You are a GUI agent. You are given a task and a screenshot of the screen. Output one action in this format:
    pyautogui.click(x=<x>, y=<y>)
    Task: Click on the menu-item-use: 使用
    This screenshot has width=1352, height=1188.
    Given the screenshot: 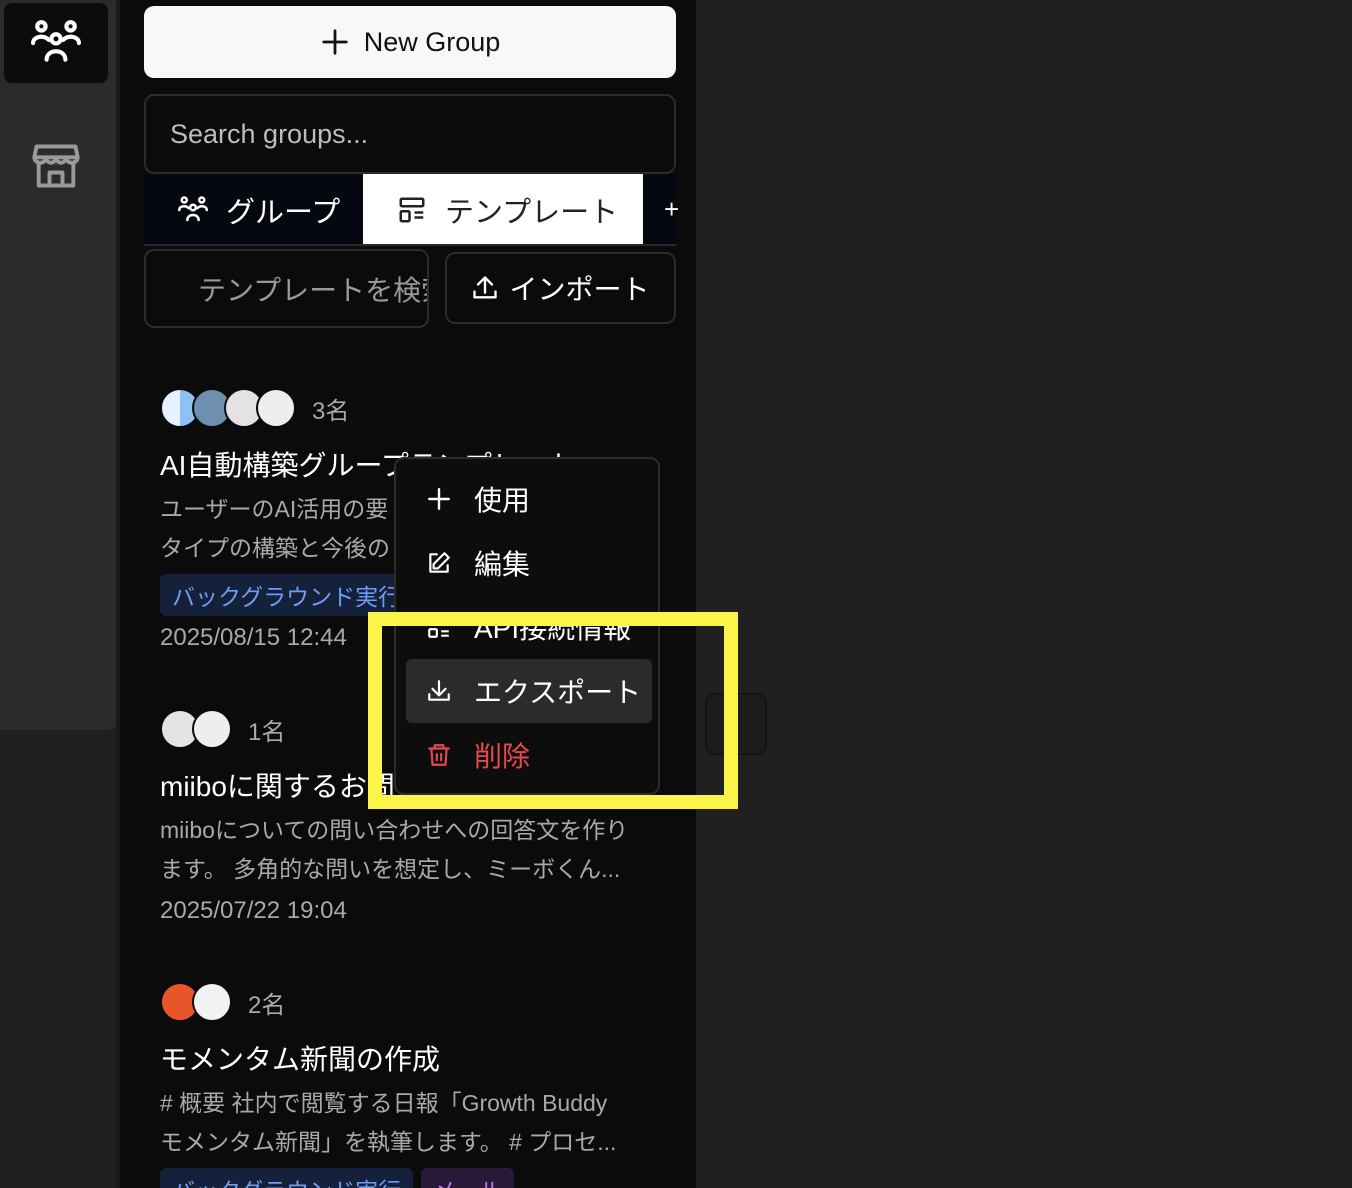 What is the action you would take?
    pyautogui.click(x=529, y=499)
    